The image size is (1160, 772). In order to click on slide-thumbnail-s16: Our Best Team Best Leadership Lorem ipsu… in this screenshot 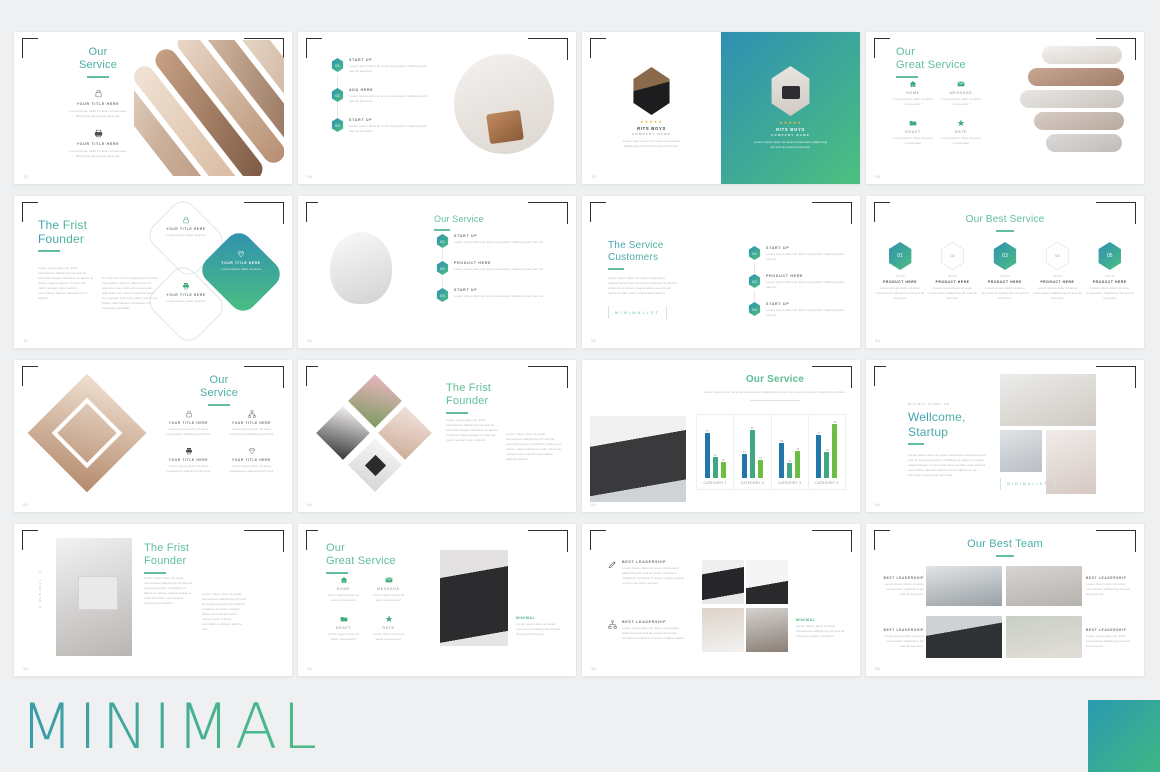, I will do `click(1005, 600)`.